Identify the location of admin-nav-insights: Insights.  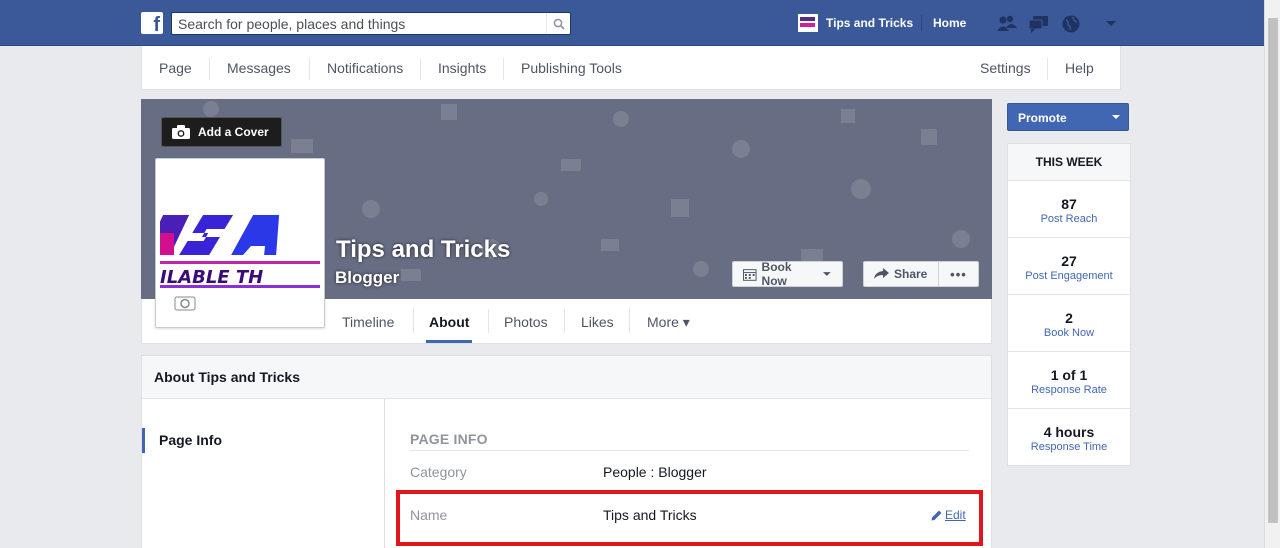
(462, 68).